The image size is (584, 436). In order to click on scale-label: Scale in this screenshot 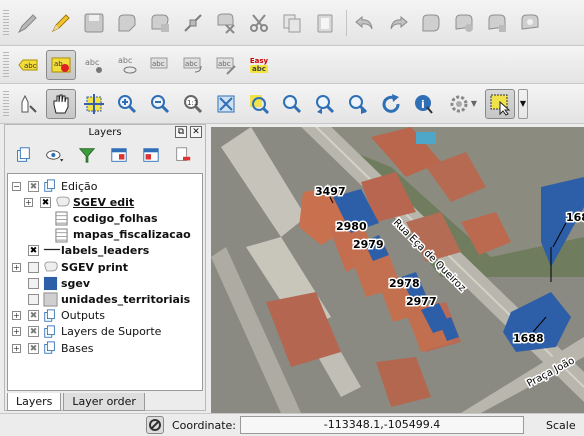, I will do `click(561, 425)`.